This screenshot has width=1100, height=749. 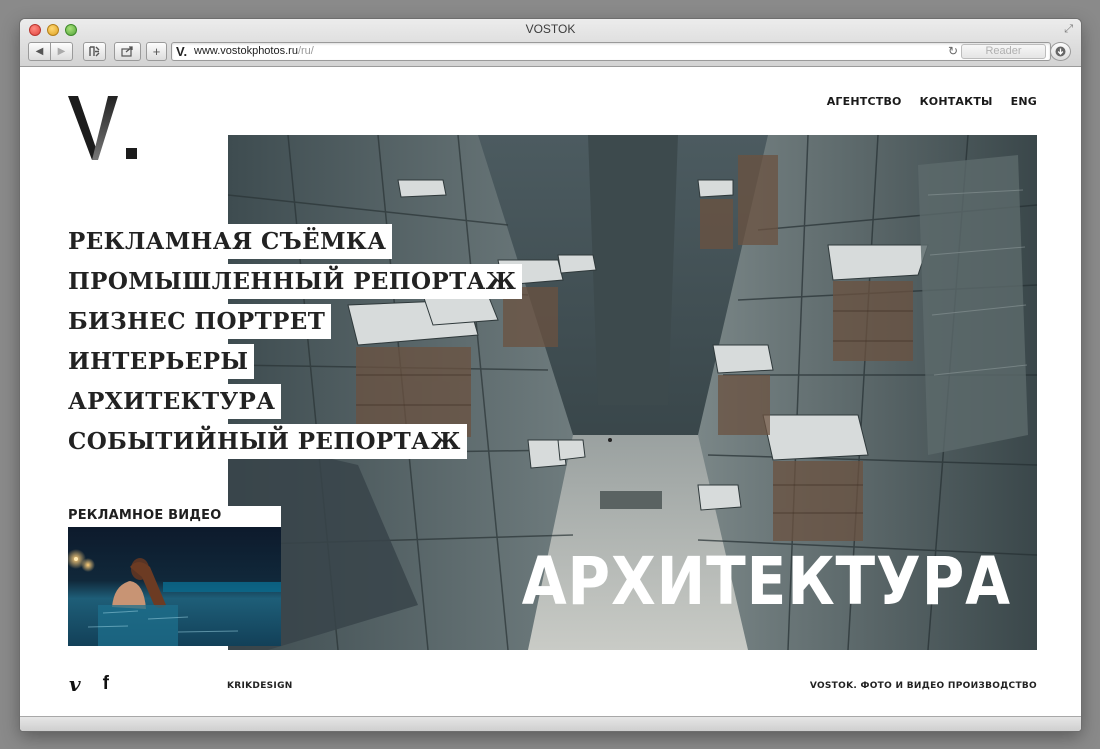 What do you see at coordinates (550, 723) in the screenshot?
I see `browser-status-bar` at bounding box center [550, 723].